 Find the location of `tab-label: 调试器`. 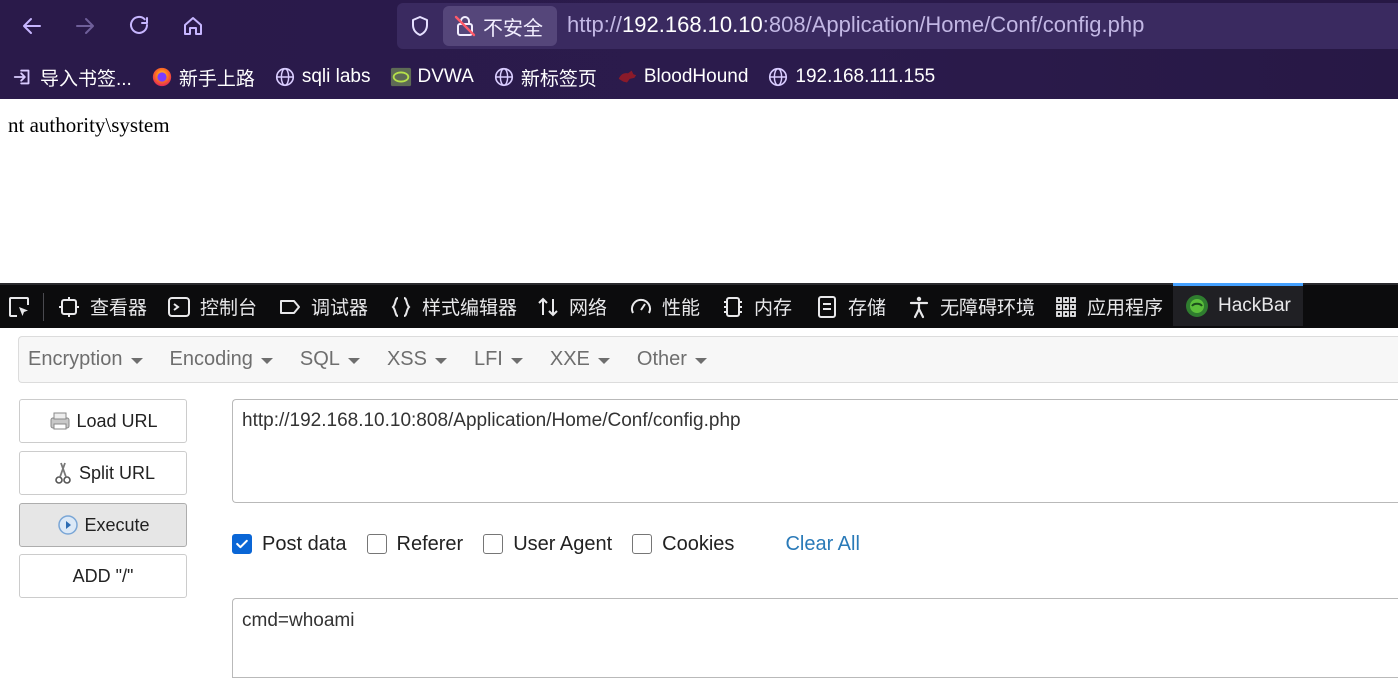

tab-label: 调试器 is located at coordinates (340, 308).